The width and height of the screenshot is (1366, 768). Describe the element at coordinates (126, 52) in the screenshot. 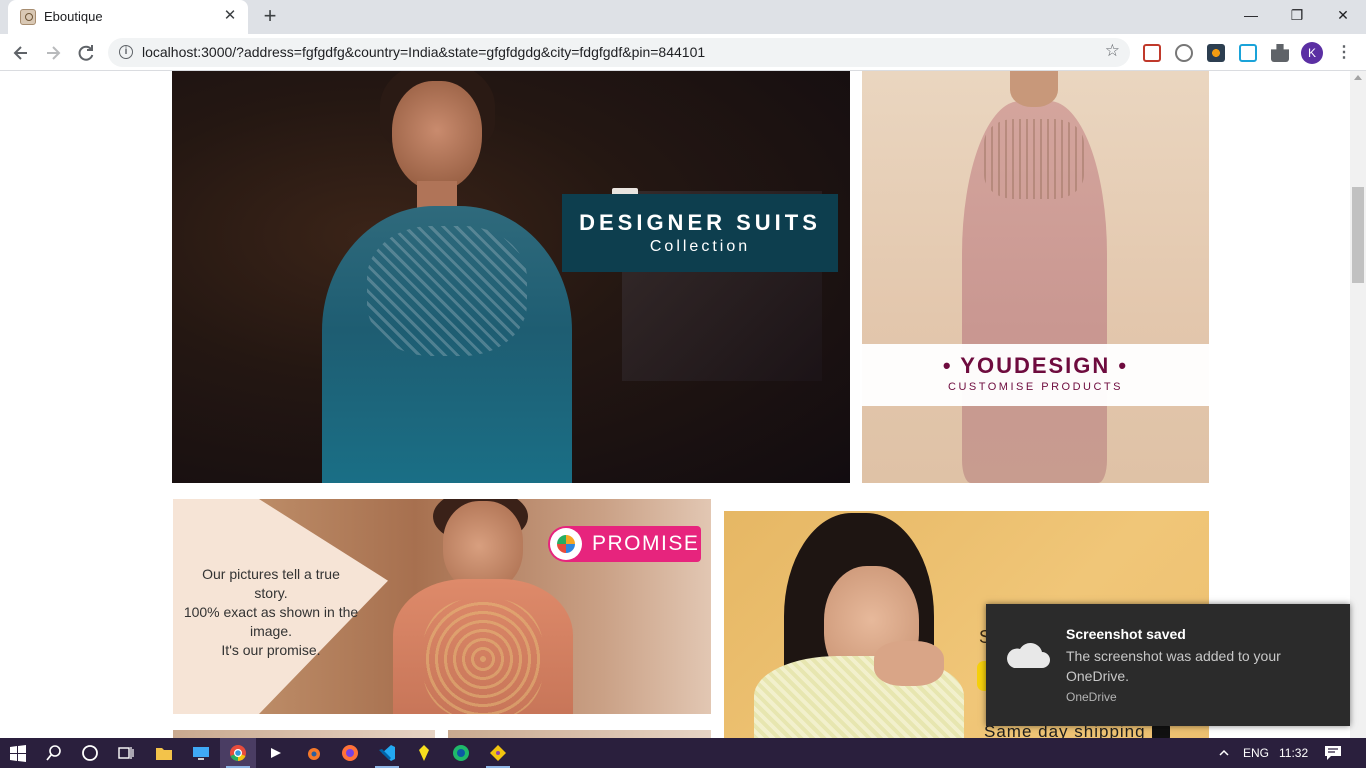

I see `site-info-icon: i` at that location.